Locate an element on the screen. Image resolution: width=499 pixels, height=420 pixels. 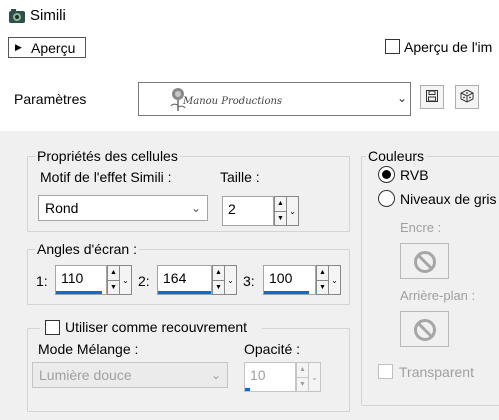
pattern-dropdown: Rond ⌄ is located at coordinates (123, 208).